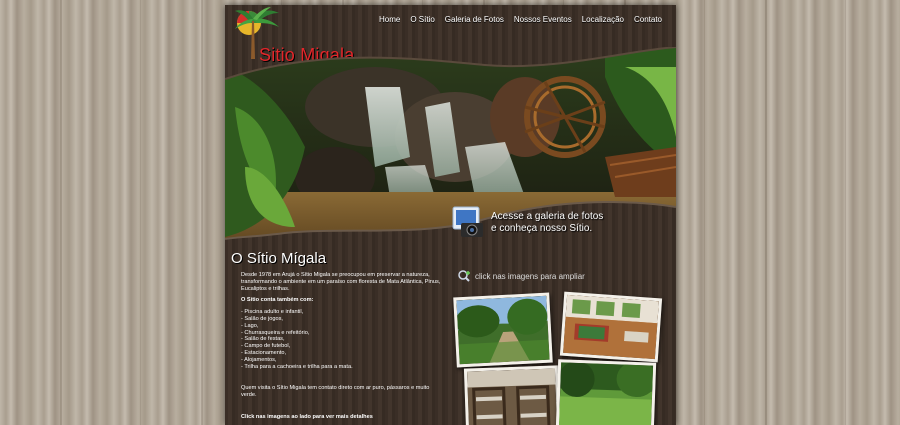 The width and height of the screenshot is (900, 425). What do you see at coordinates (530, 276) in the screenshot?
I see `zoom-hint-label: click nas imagens para ampliar` at bounding box center [530, 276].